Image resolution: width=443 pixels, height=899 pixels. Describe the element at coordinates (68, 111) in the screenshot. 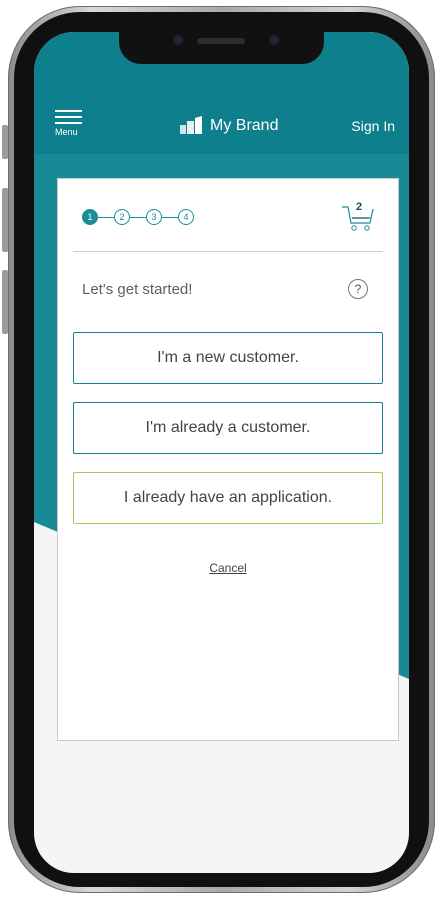

I see `hamburger-icon` at that location.